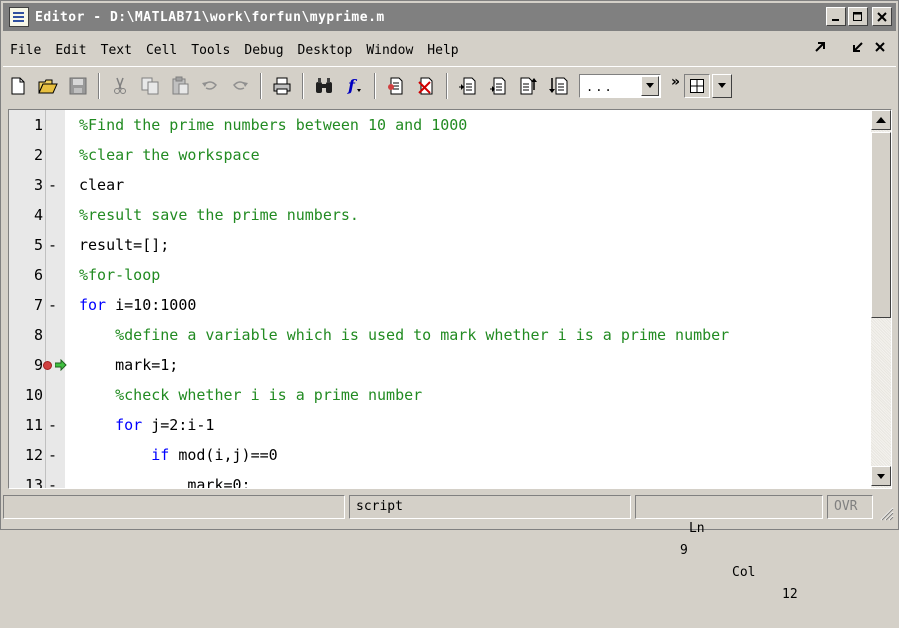 This screenshot has height=628, width=899. I want to click on code-line: 13- mark=0;, so click(439, 479).